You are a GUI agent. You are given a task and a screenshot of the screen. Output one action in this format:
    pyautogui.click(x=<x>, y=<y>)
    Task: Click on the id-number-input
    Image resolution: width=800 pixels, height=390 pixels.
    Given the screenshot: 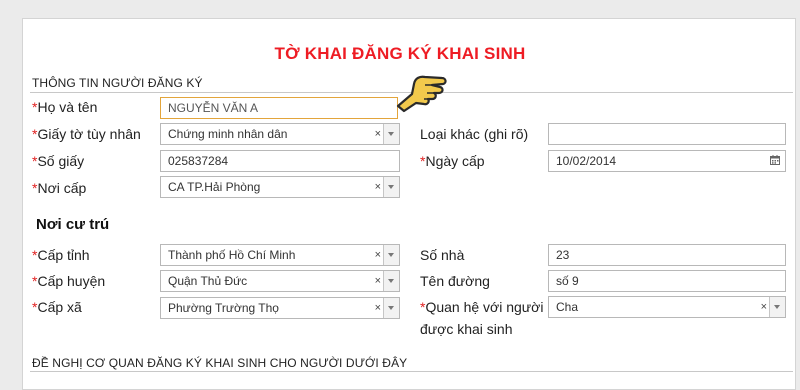 What is the action you would take?
    pyautogui.click(x=280, y=161)
    